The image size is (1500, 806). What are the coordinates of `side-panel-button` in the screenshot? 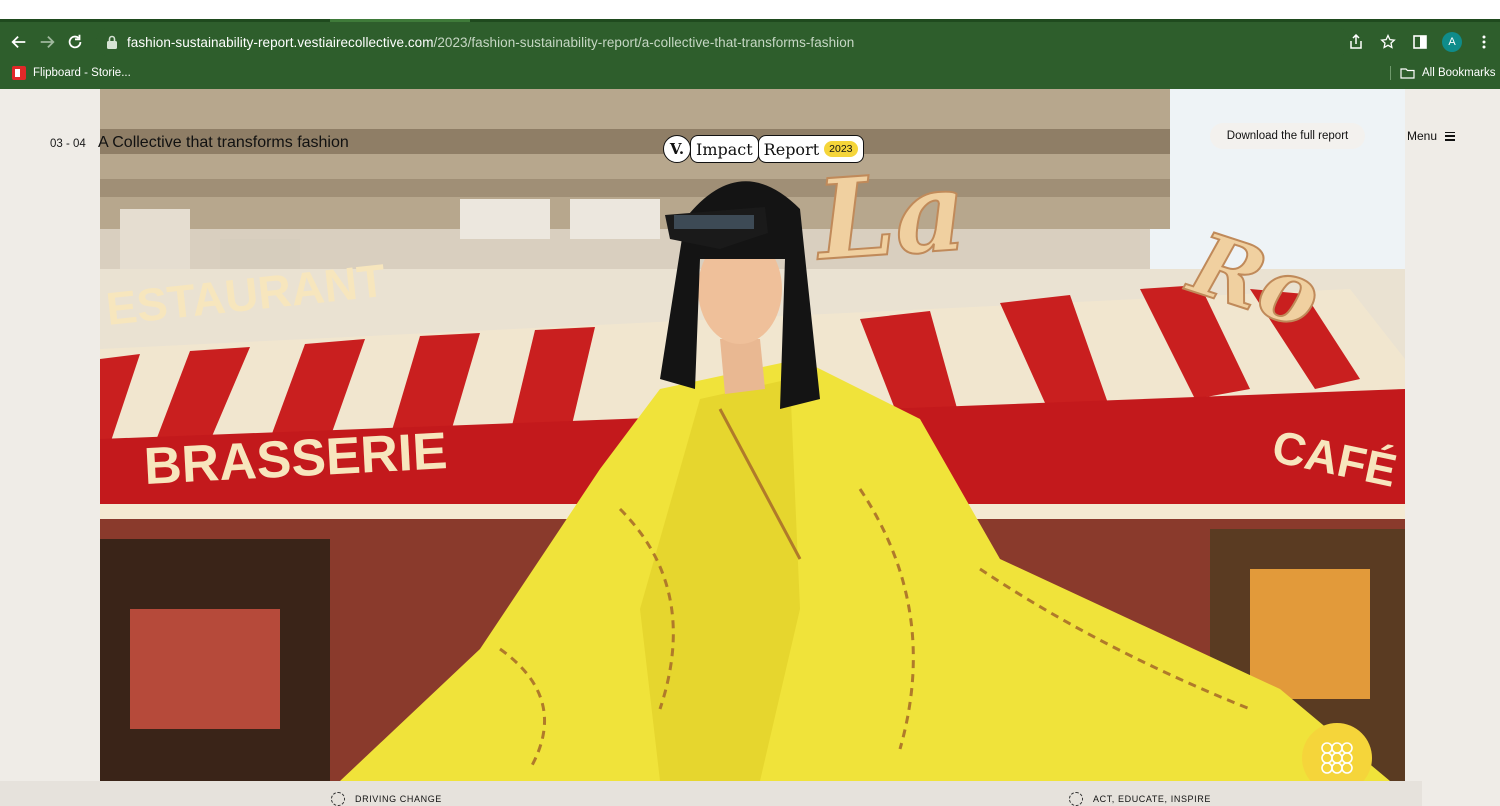 It's located at (1420, 42).